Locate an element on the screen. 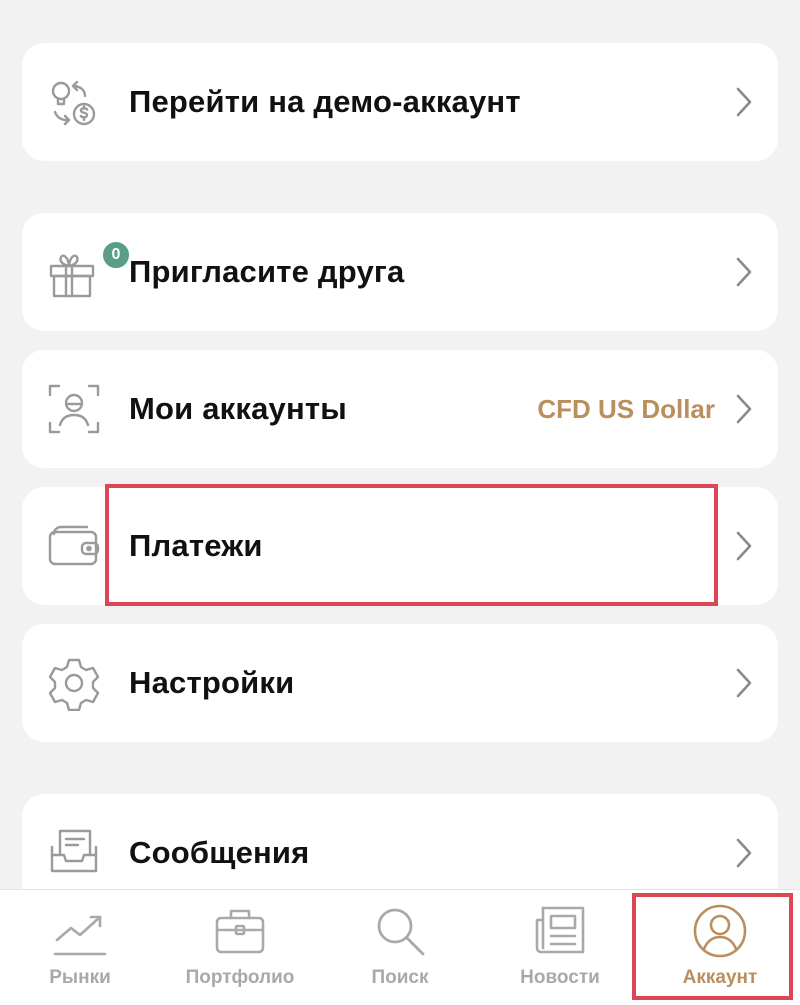 This screenshot has width=800, height=1005. search-icon is located at coordinates (401, 932).